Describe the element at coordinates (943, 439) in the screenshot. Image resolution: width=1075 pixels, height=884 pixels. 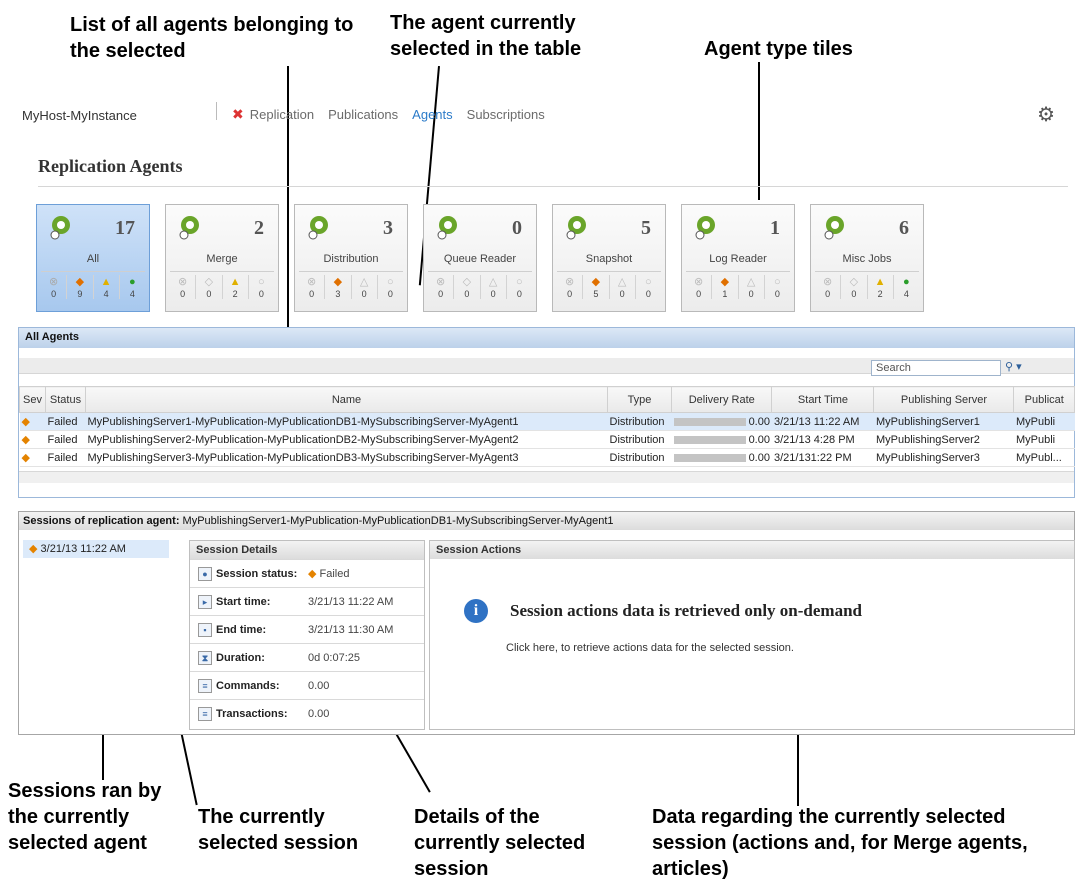
I see `cell-server: MyPublishingServer2` at that location.